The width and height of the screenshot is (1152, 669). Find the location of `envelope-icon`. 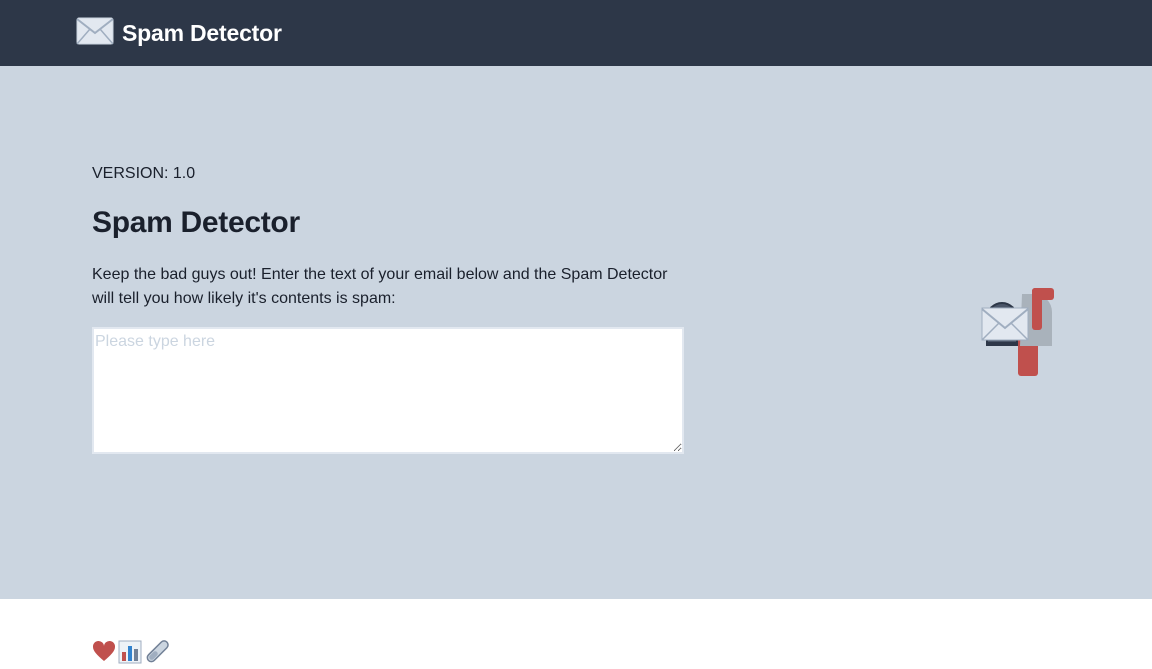

envelope-icon is located at coordinates (95, 33).